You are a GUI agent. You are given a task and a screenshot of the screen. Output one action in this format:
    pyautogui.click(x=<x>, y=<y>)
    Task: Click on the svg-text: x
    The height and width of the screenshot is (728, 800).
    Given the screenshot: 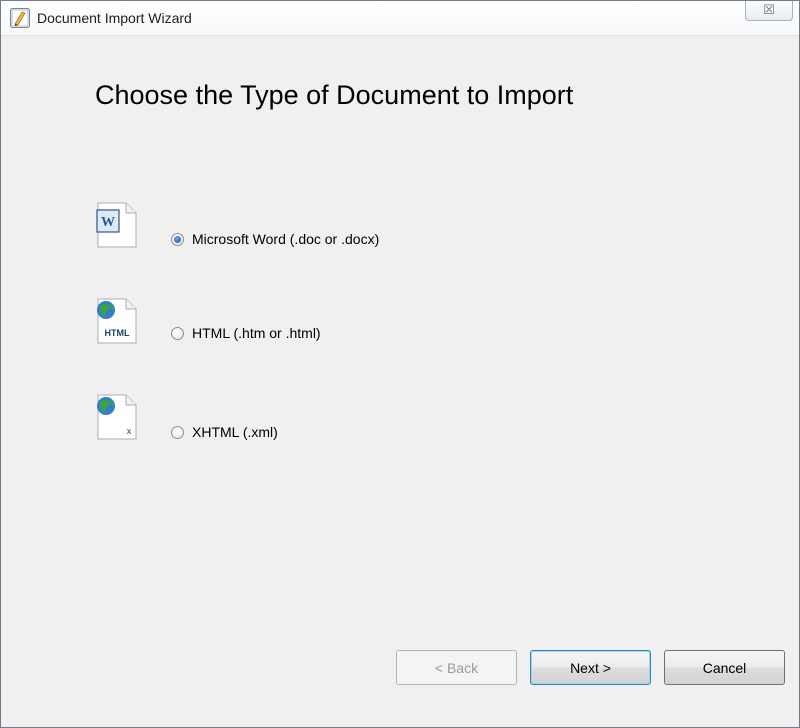 What is the action you would take?
    pyautogui.click(x=129, y=431)
    